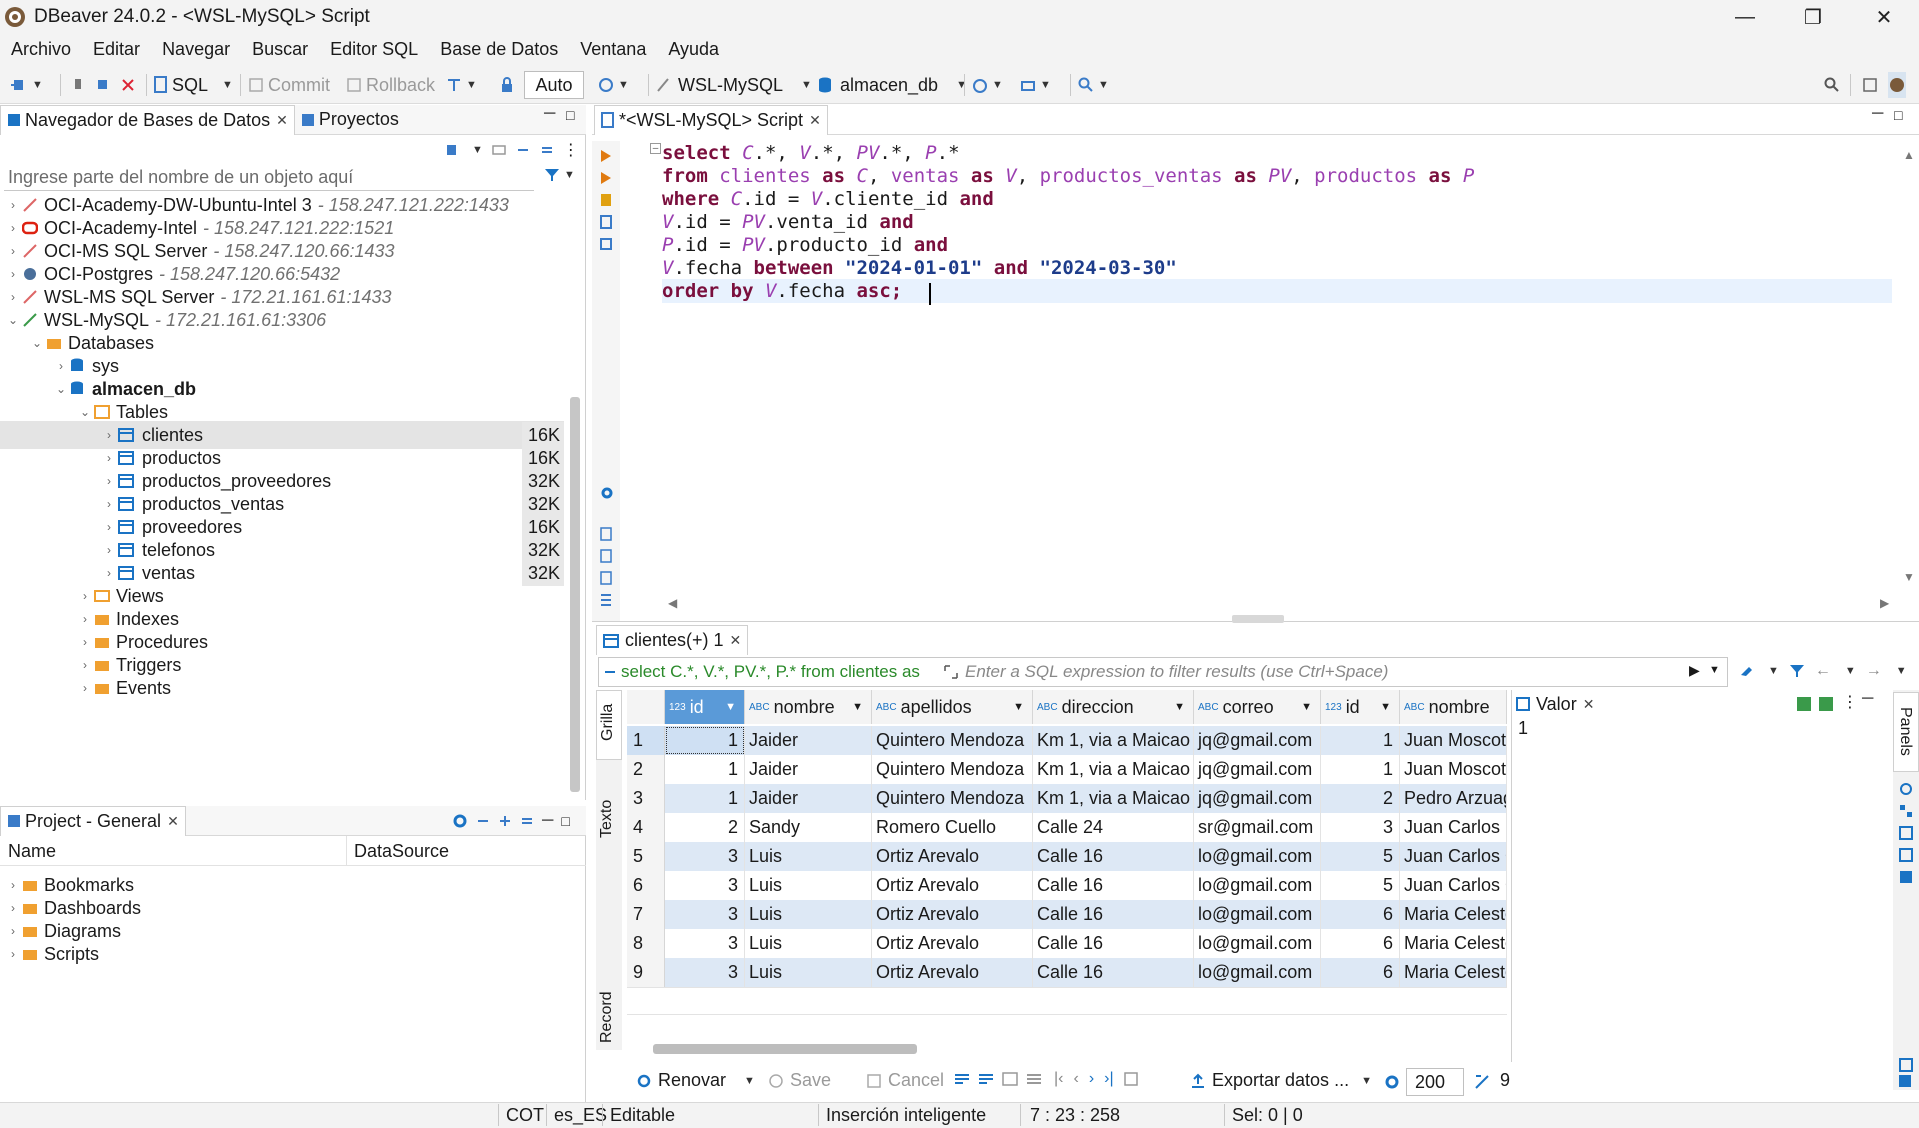  I want to click on menu-archivo: Archivo, so click(41, 49).